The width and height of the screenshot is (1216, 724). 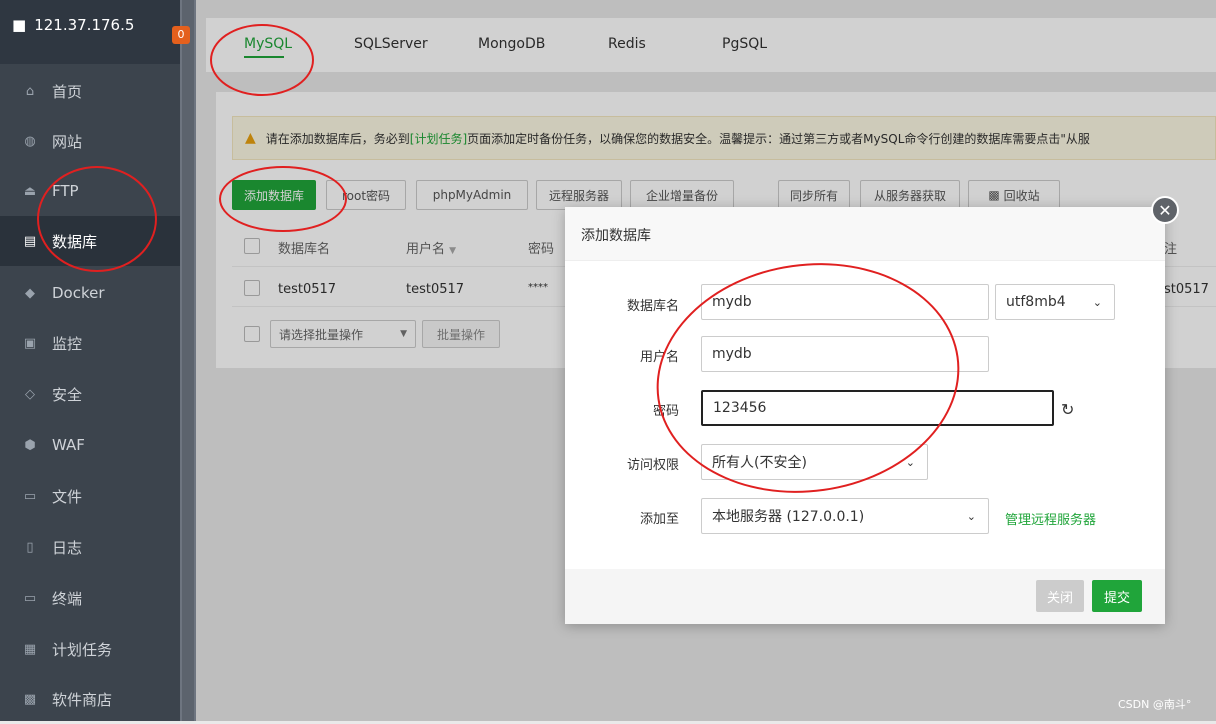 I want to click on password-label: 密码, so click(x=665, y=411).